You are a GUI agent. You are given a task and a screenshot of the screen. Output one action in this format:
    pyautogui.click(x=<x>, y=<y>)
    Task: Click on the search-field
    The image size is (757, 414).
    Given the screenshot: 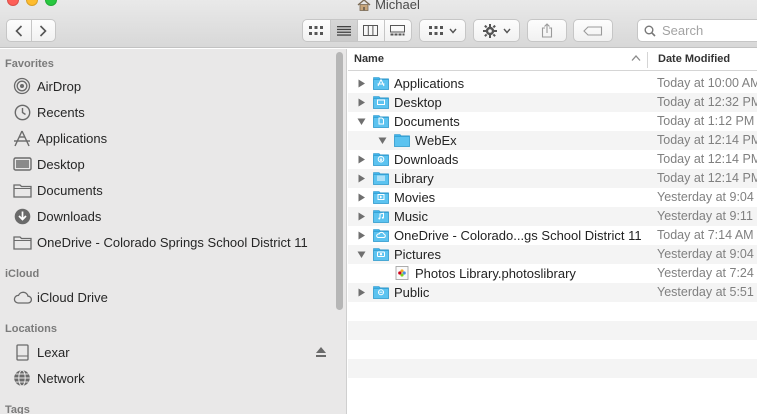 What is the action you would take?
    pyautogui.click(x=697, y=30)
    